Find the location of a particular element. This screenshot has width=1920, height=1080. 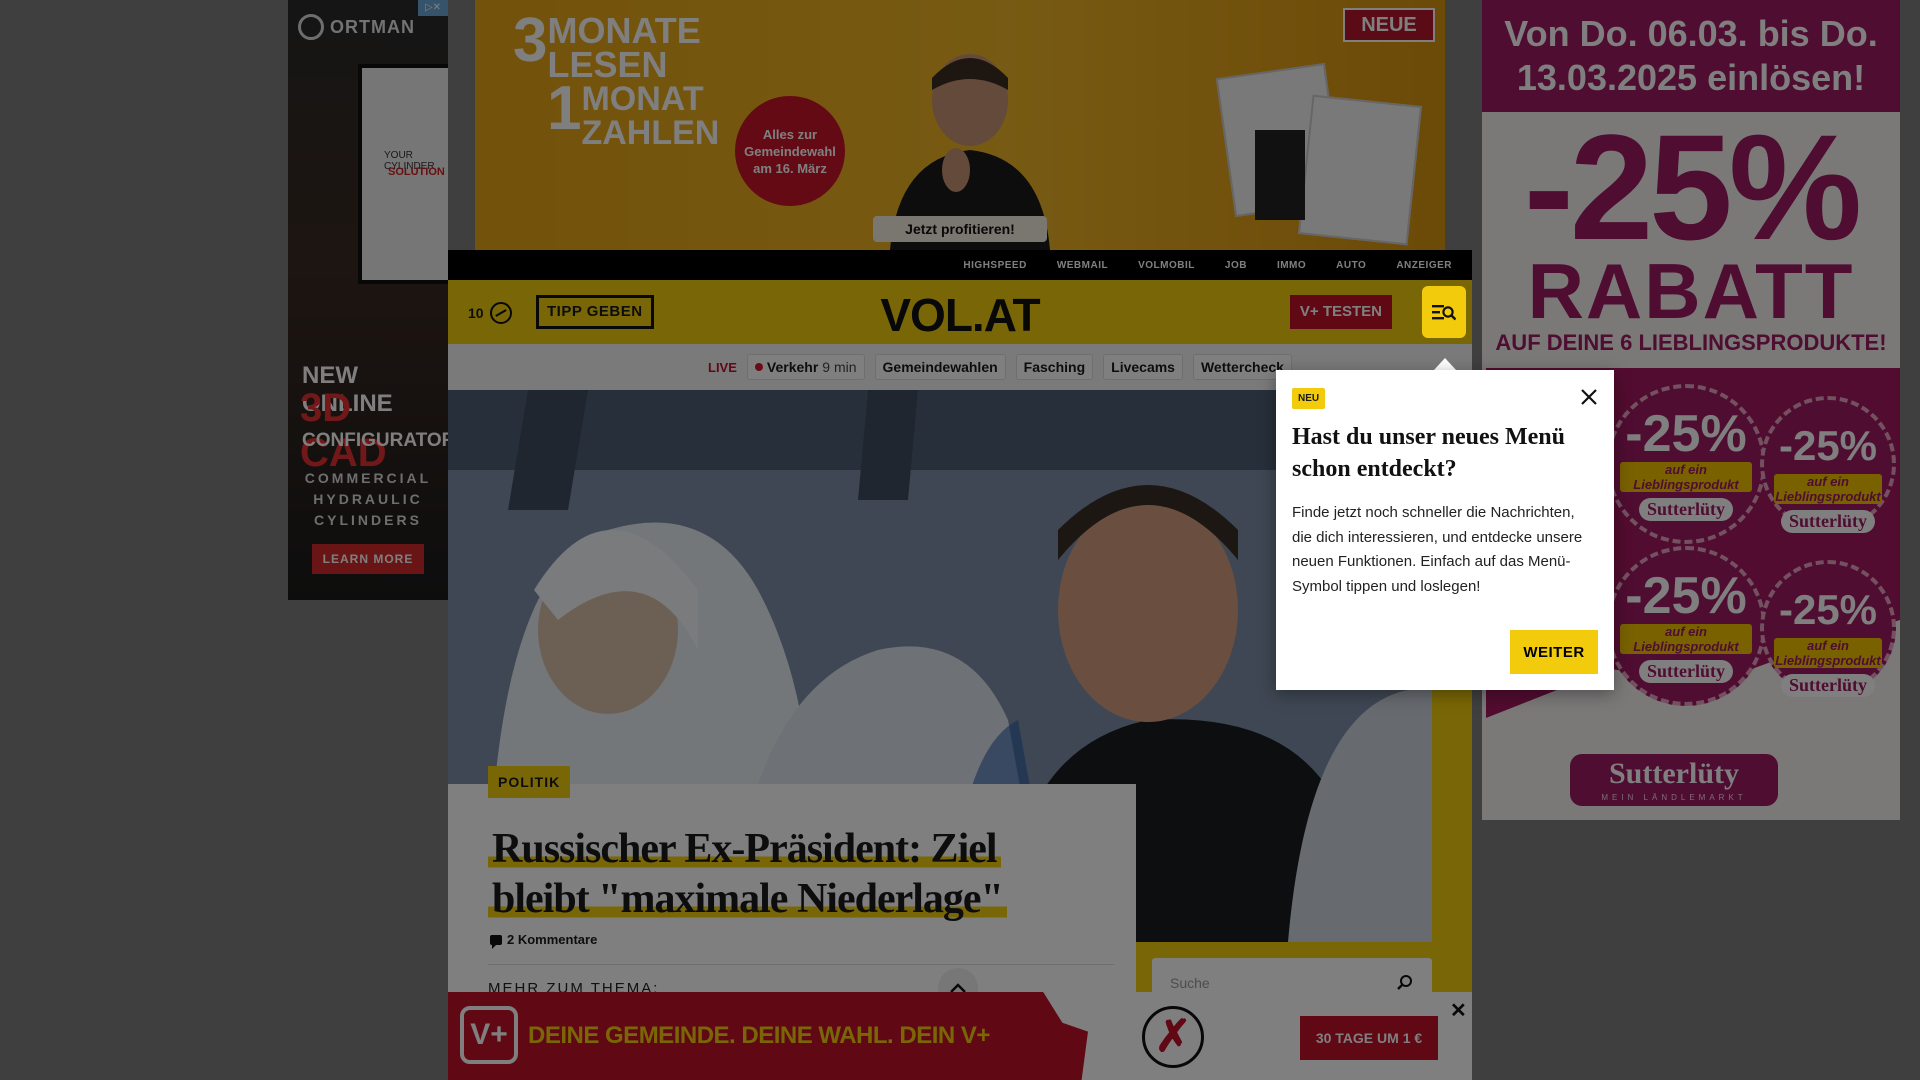

ortman-screen-line2: SOLUTION is located at coordinates (416, 172).